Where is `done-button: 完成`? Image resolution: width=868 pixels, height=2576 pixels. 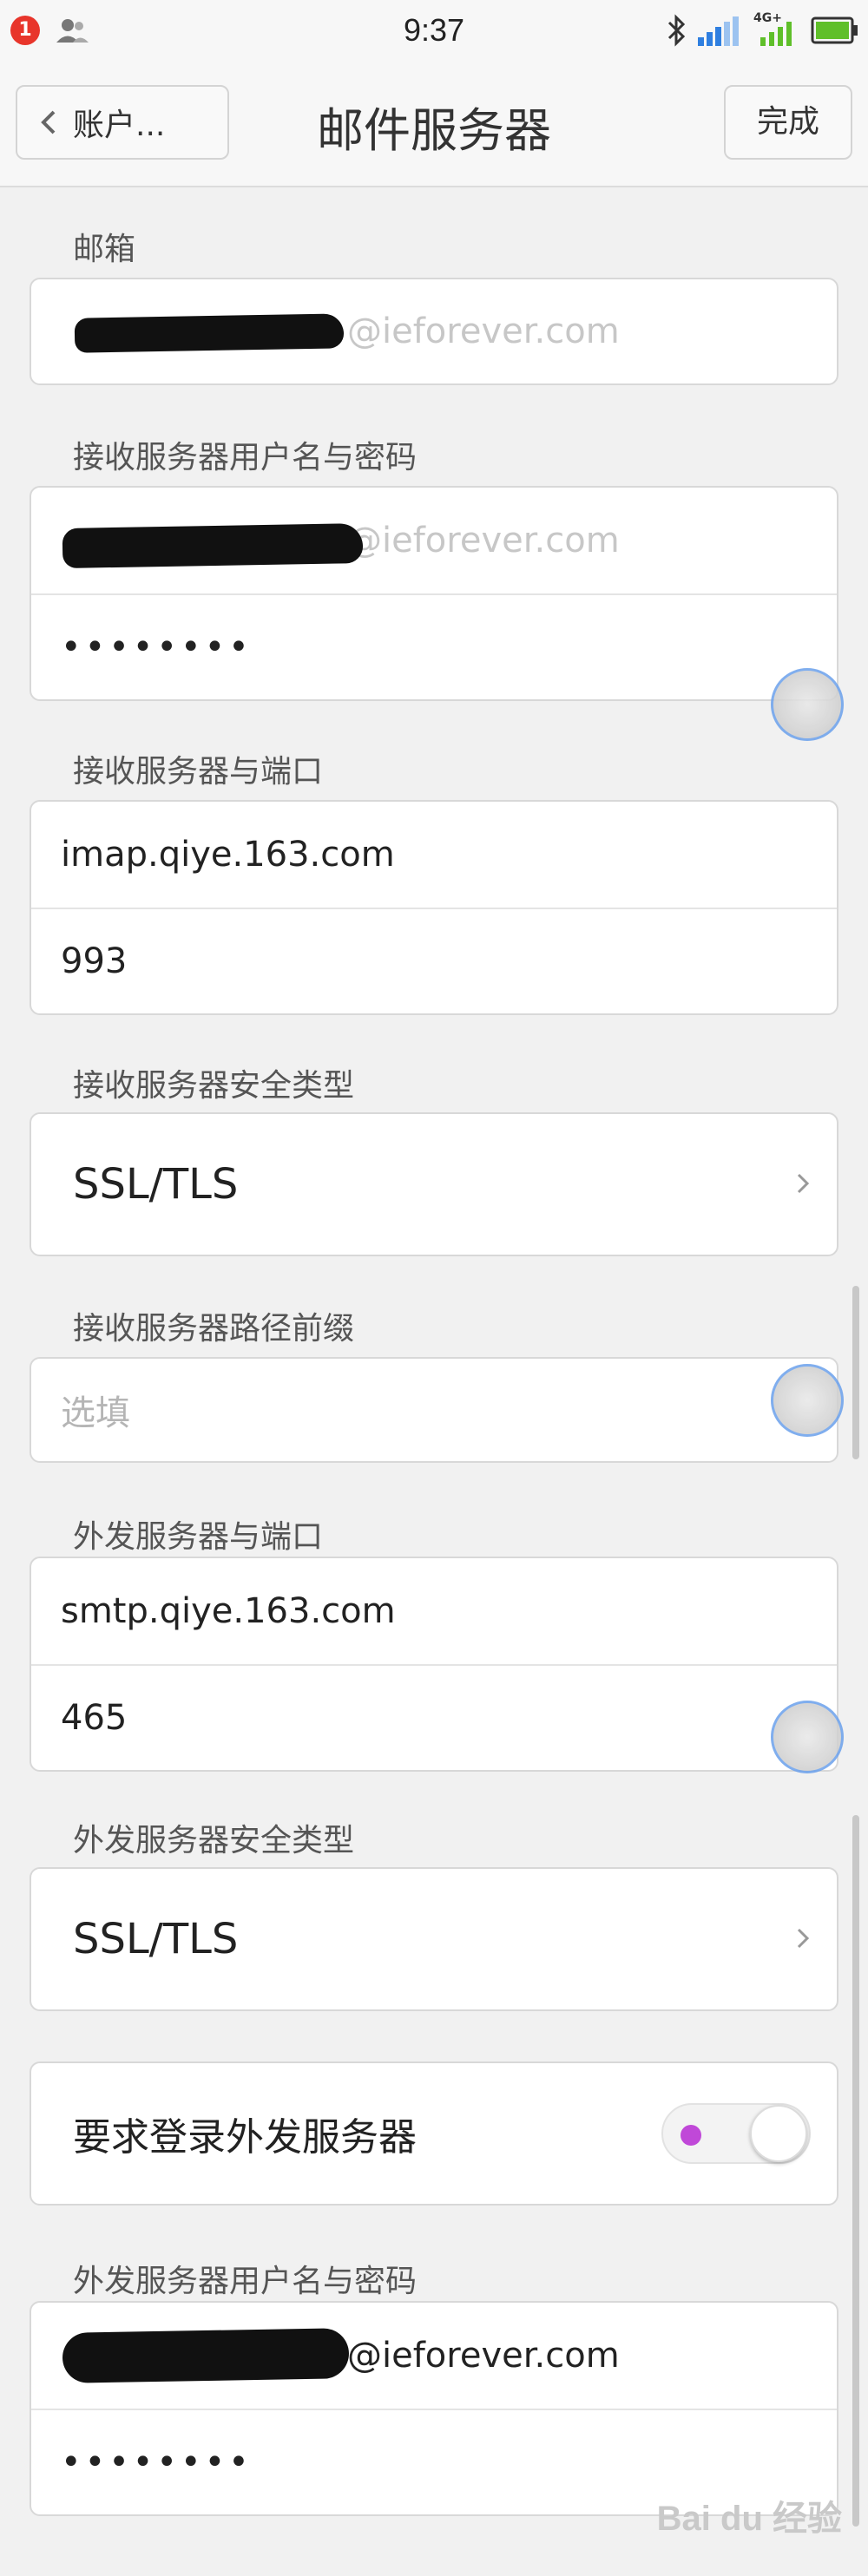
done-button: 完成 is located at coordinates (788, 122).